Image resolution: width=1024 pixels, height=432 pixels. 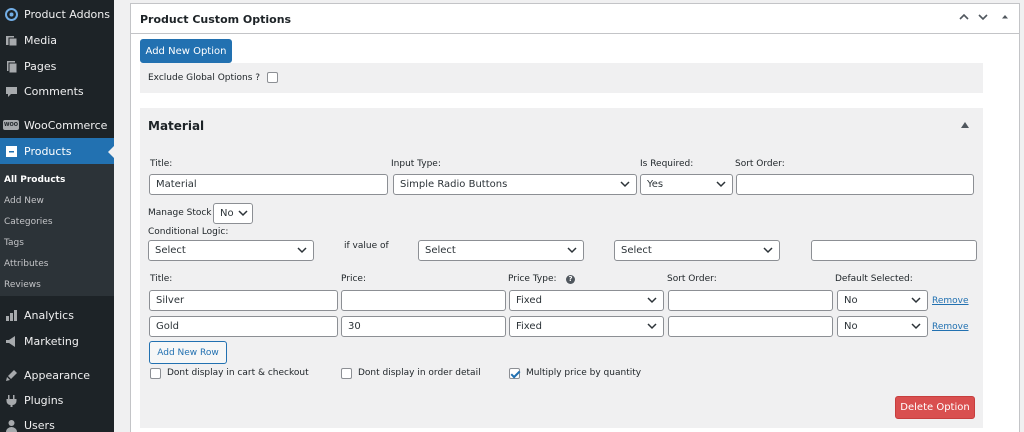 I want to click on exclude-global-checkbox, so click(x=272, y=77).